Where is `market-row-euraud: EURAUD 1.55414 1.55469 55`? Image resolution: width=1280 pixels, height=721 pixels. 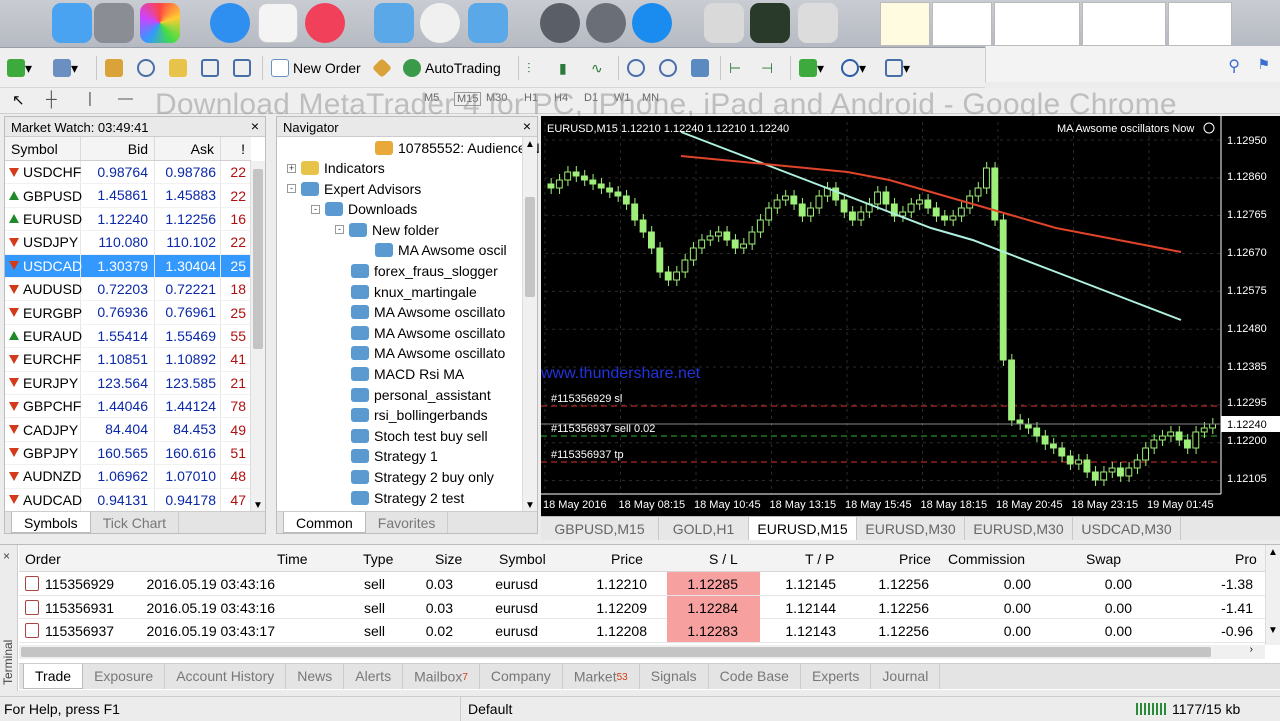
market-row-euraud: EURAUD 1.55414 1.55469 55 is located at coordinates (128, 336).